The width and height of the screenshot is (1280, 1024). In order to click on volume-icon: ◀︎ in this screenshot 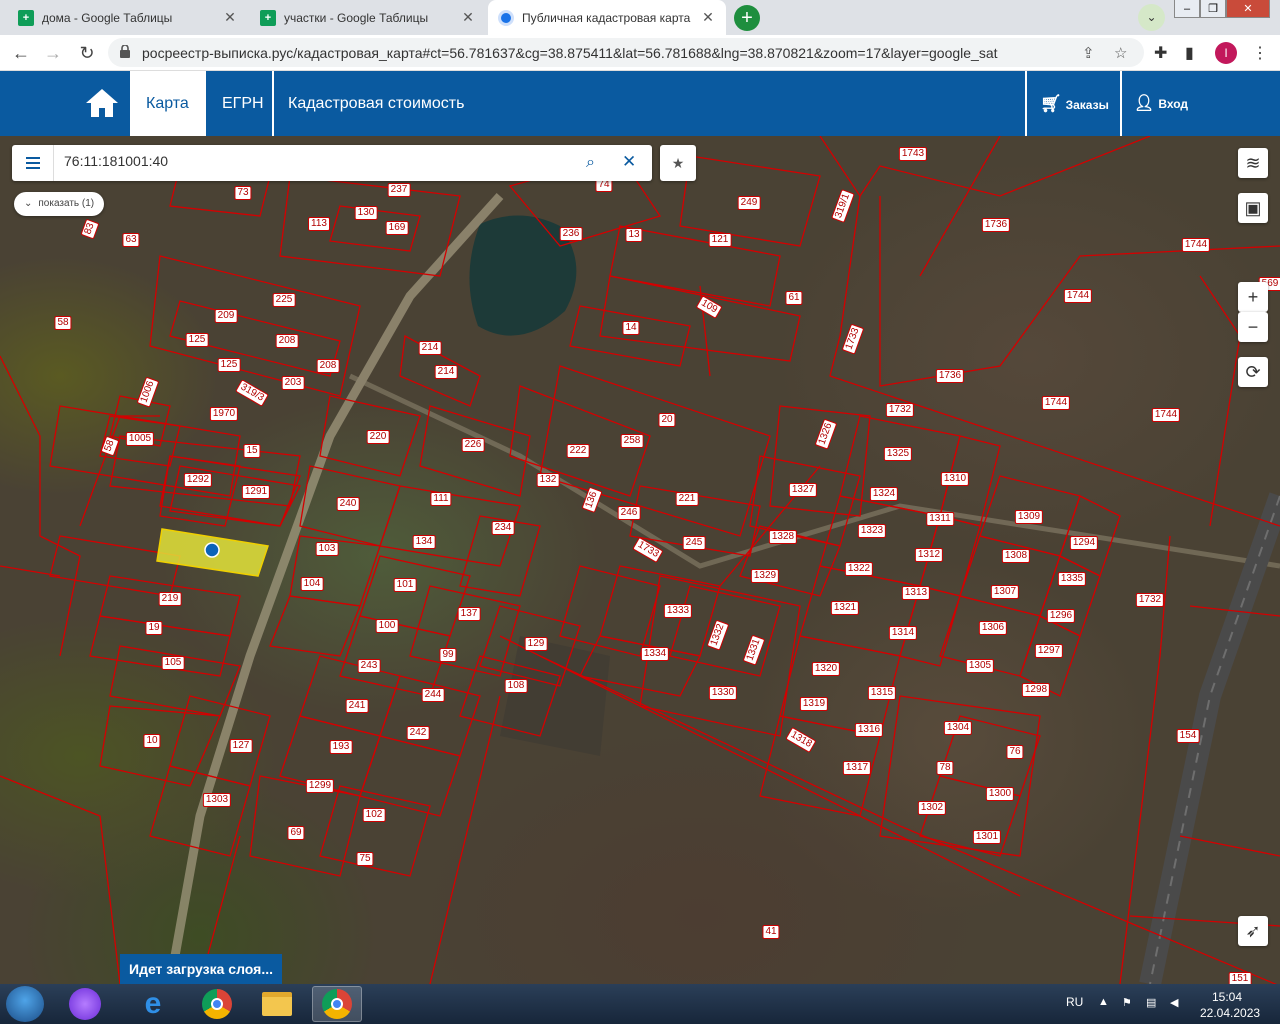, I will do `click(1174, 1002)`.